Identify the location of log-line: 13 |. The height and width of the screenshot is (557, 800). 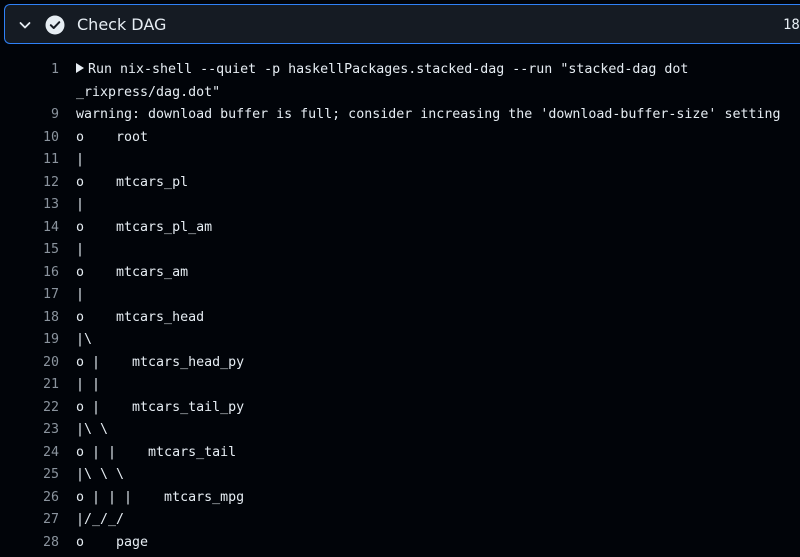
(400, 205).